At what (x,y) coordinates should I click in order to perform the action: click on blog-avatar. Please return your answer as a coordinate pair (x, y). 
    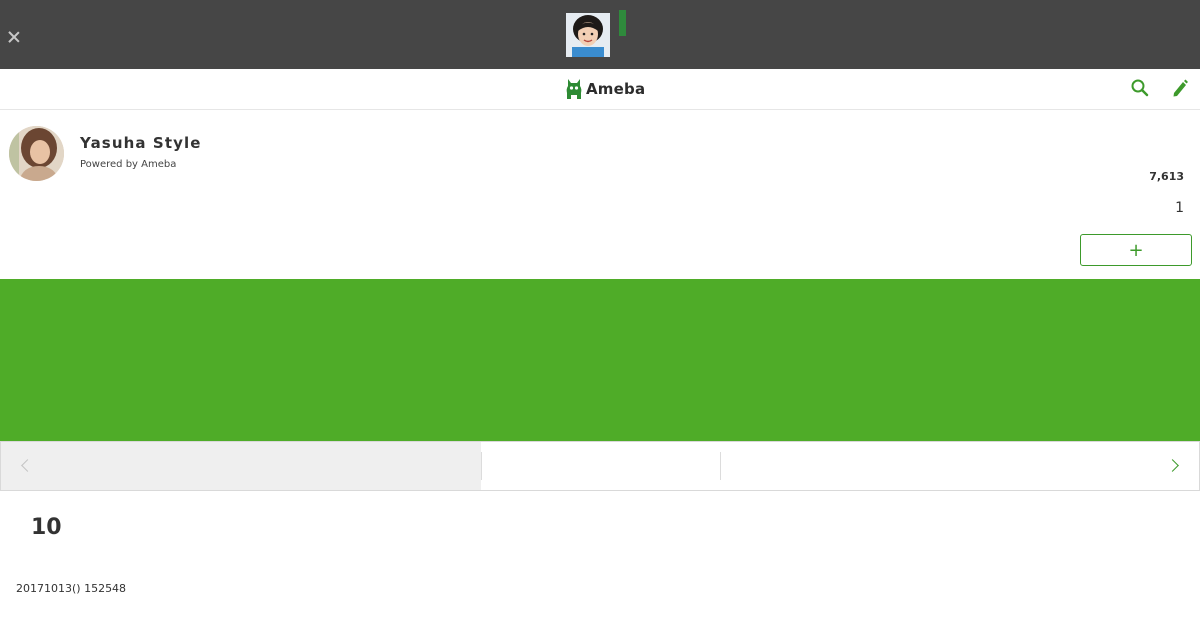
    Looking at the image, I should click on (36, 153).